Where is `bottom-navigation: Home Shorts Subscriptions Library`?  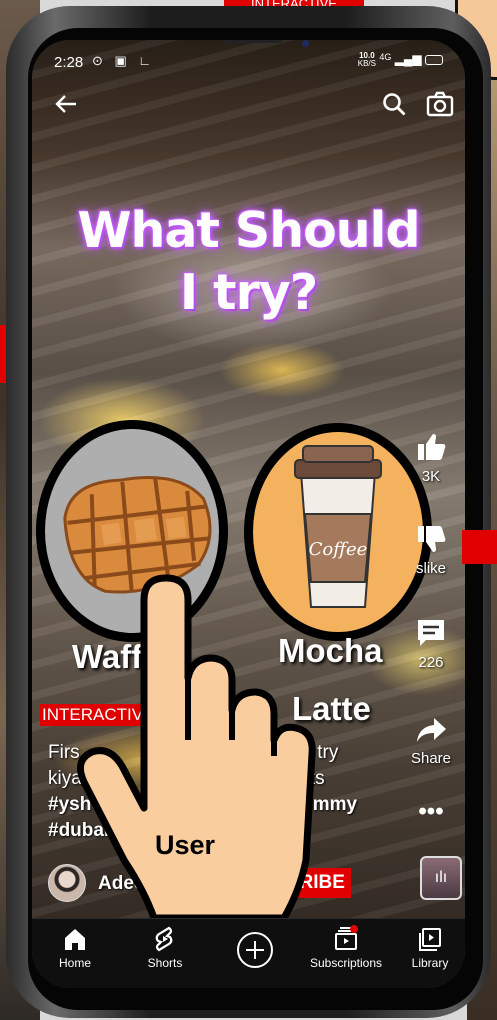
bottom-navigation: Home Shorts Subscriptions Library is located at coordinates (248, 953).